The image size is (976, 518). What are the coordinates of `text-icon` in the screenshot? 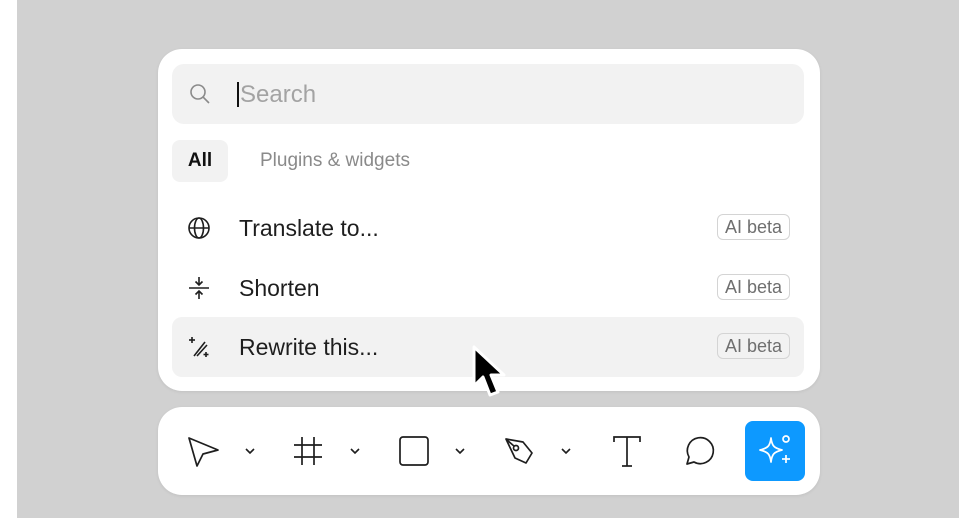 It's located at (627, 451).